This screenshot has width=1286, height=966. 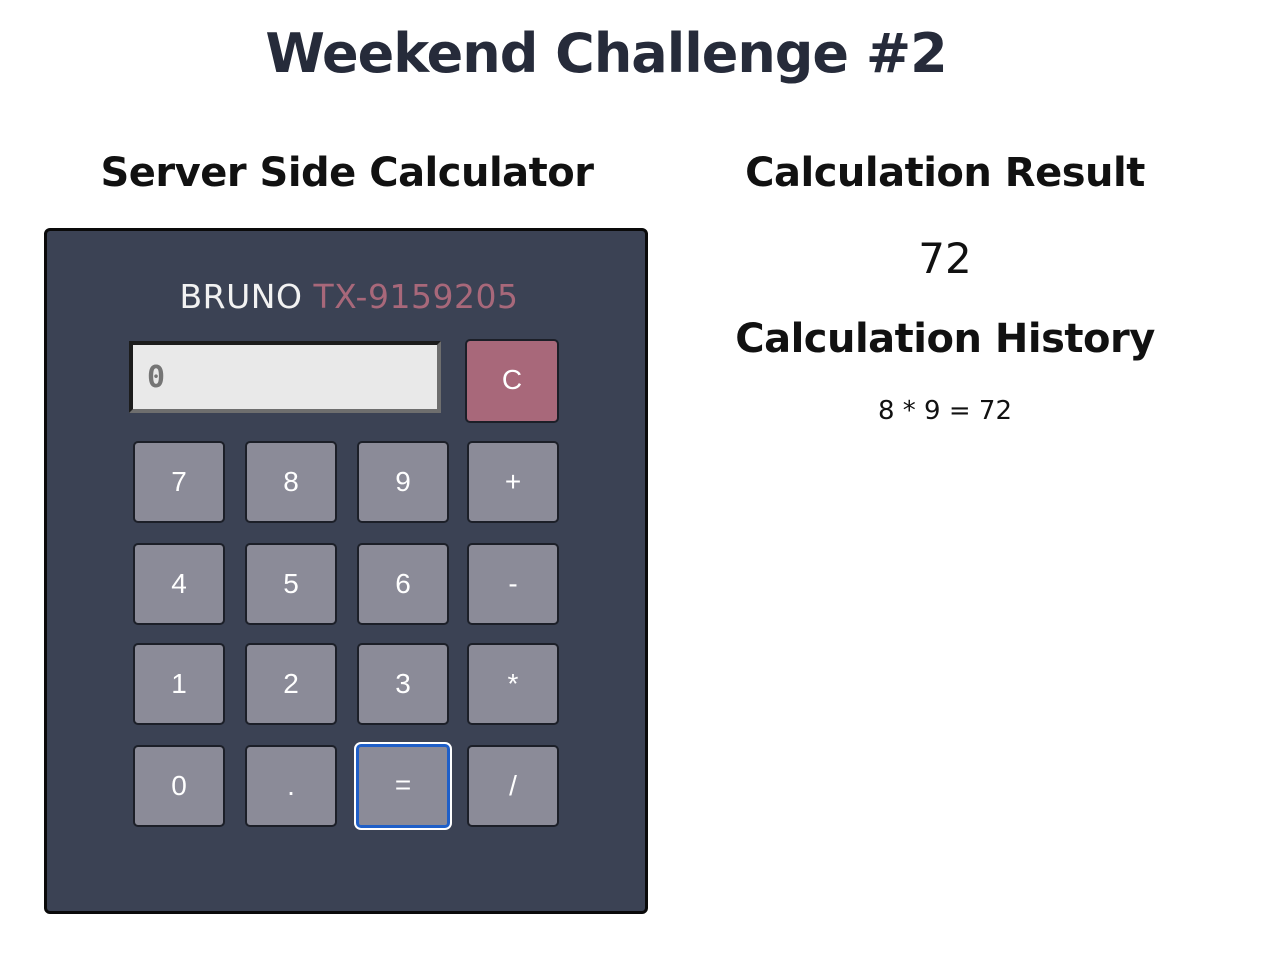 I want to click on clear-button: C, so click(x=512, y=381).